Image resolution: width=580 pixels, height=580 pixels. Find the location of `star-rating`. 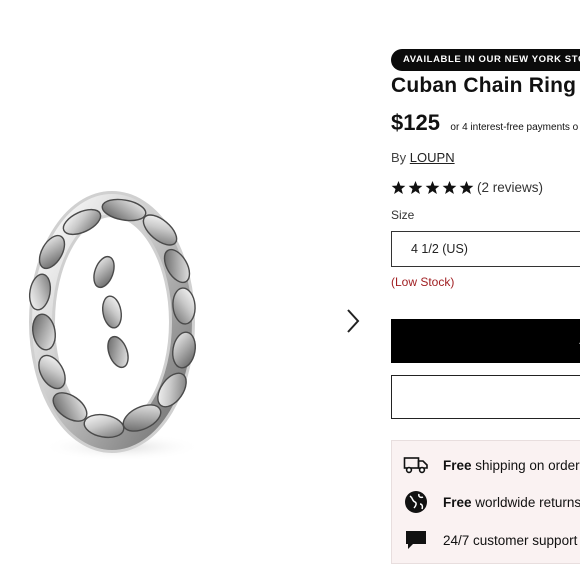

star-rating is located at coordinates (432, 187).